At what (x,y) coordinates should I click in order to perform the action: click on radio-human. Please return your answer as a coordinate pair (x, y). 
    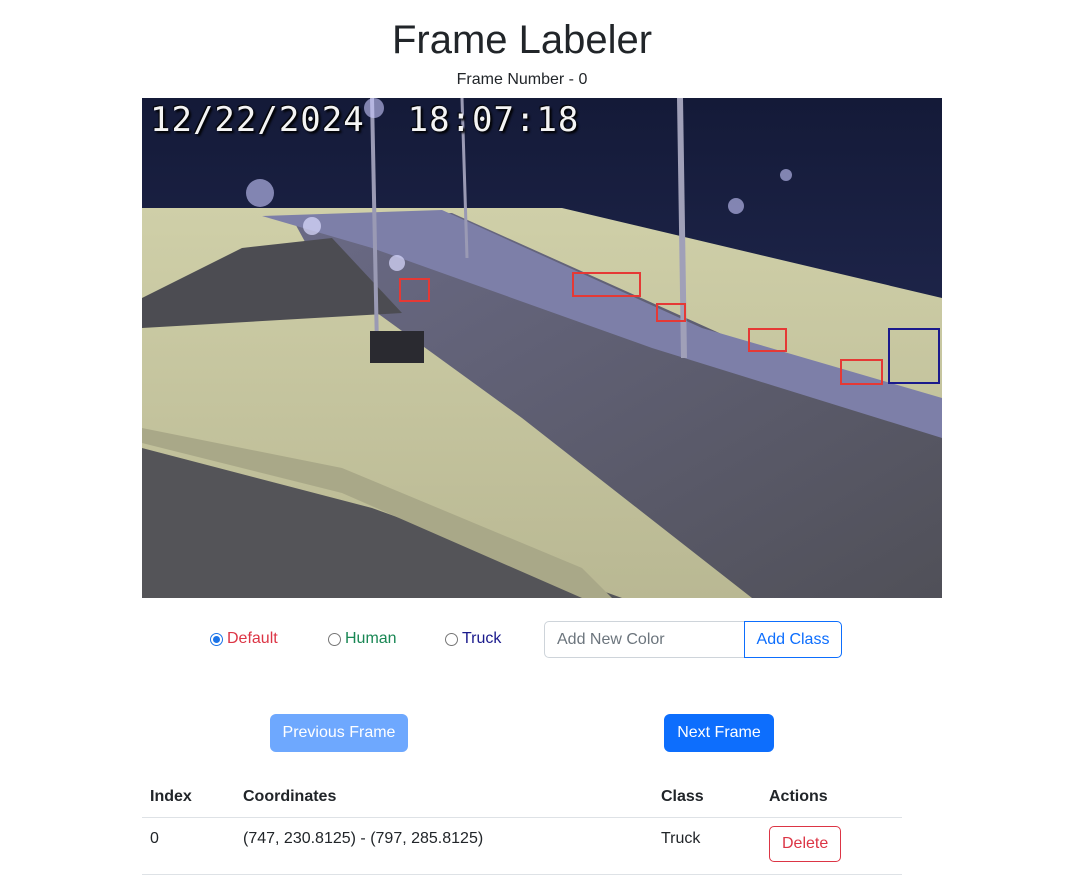
    Looking at the image, I should click on (334, 639).